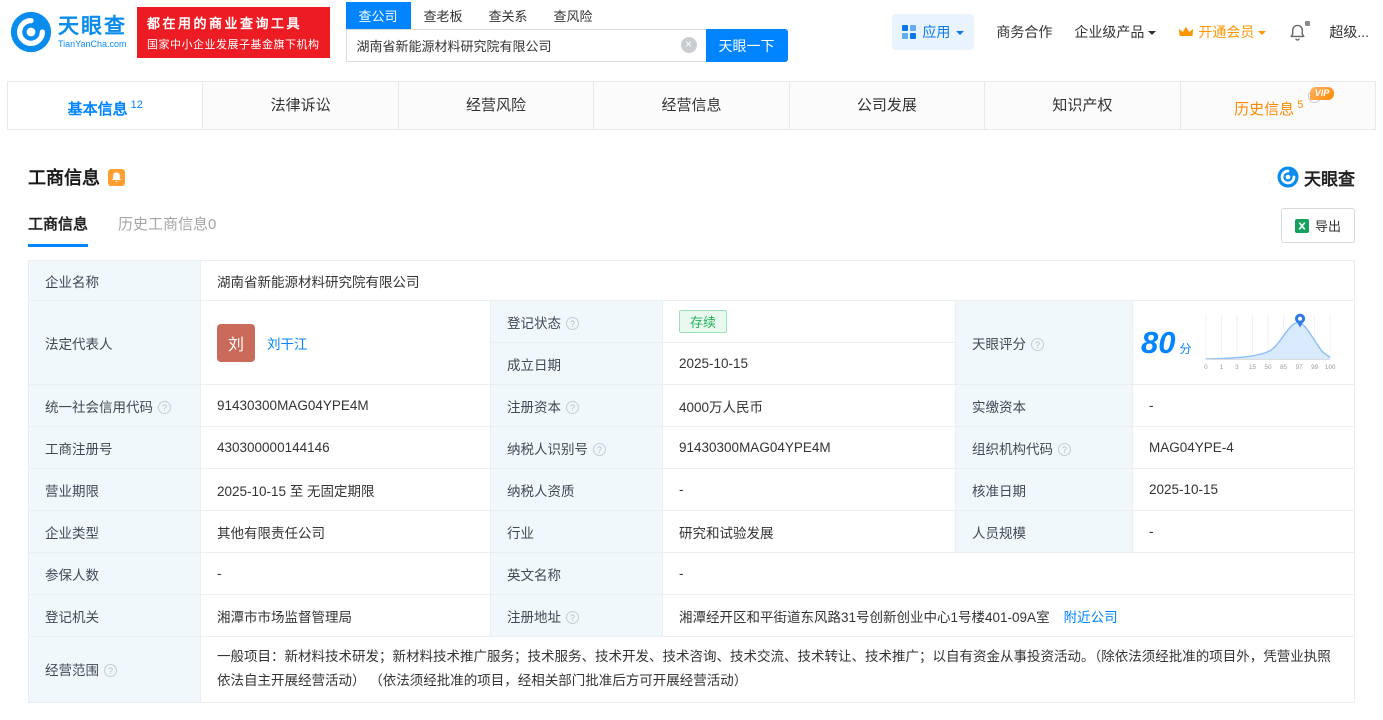  Describe the element at coordinates (92, 31) in the screenshot. I see `logo-text: 天眼查 TianYanCha.com` at that location.